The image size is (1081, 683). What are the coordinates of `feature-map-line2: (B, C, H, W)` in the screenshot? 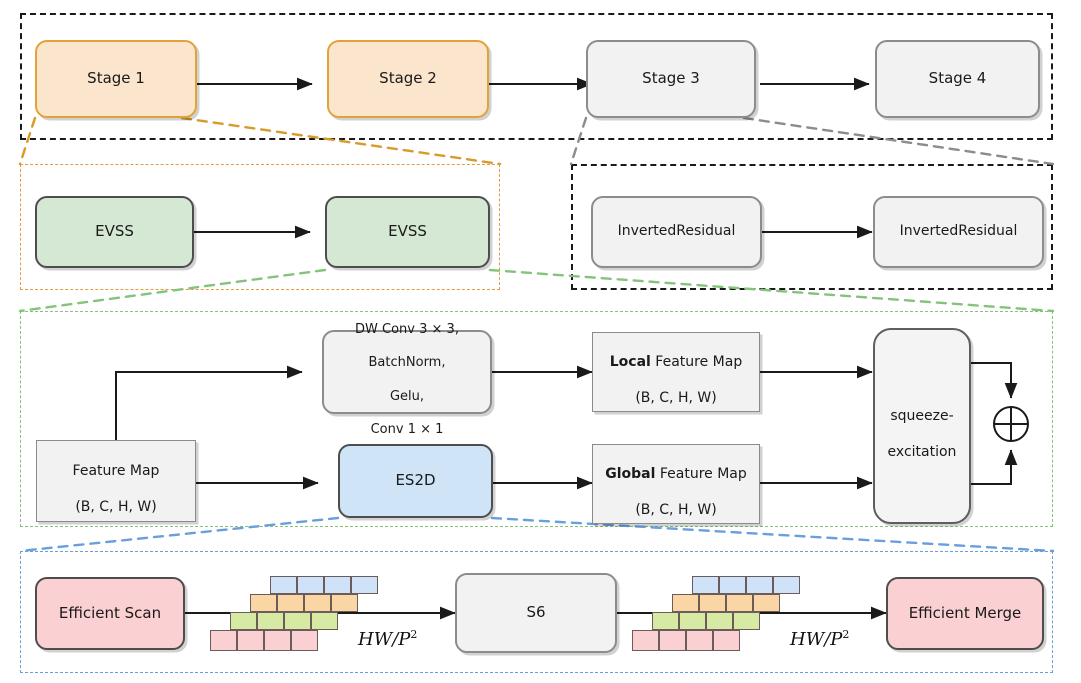 It's located at (116, 506).